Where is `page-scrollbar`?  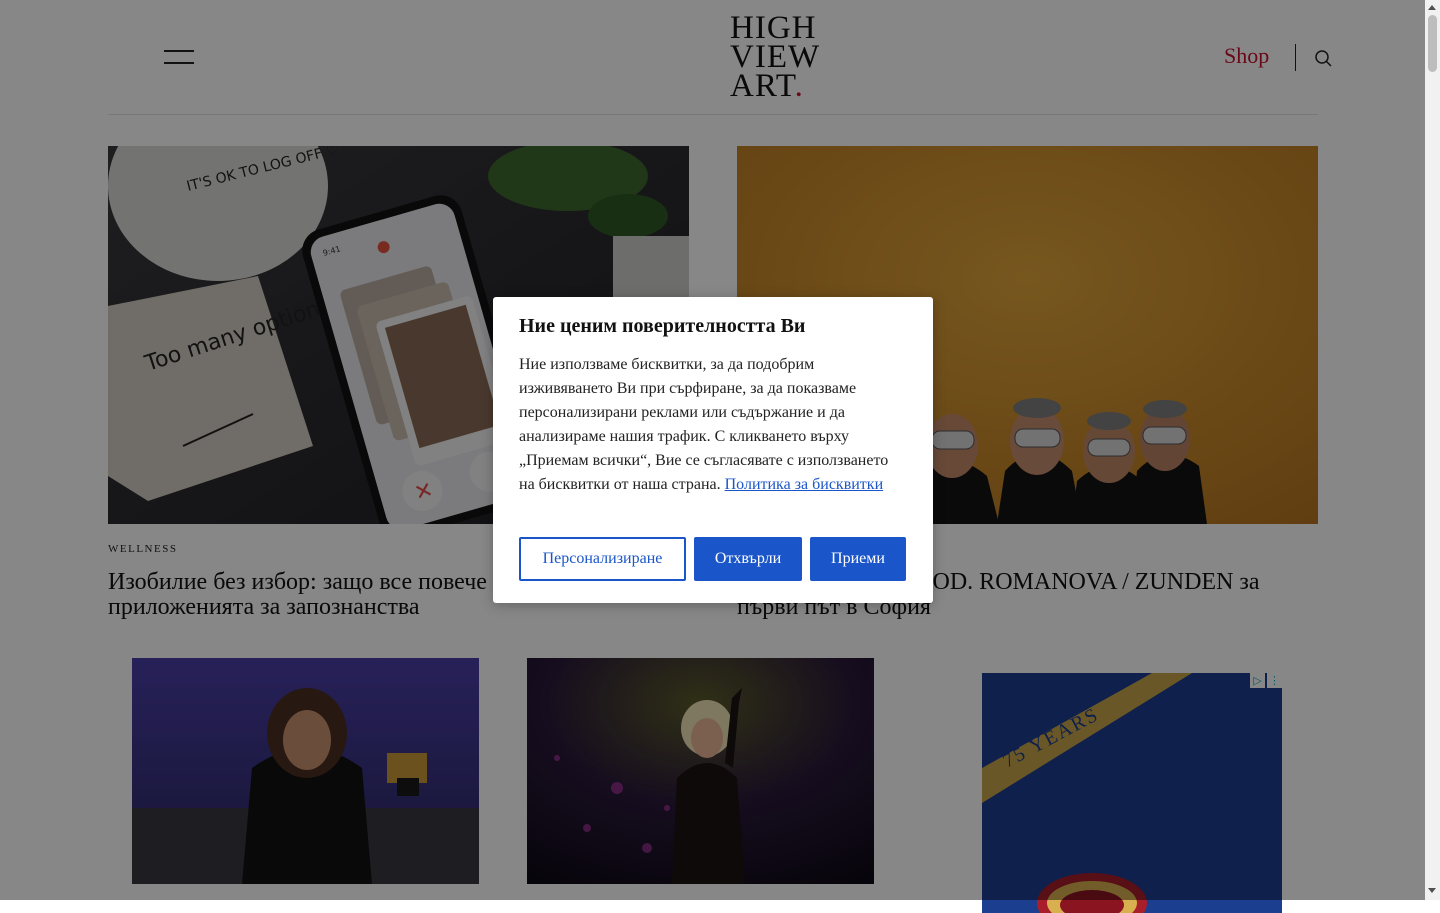
page-scrollbar is located at coordinates (1432, 450).